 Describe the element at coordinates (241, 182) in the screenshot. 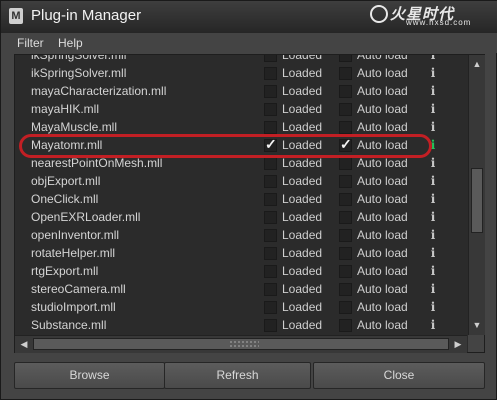

I see `plugin-row: objExport.mll Loaded Auto load i` at that location.